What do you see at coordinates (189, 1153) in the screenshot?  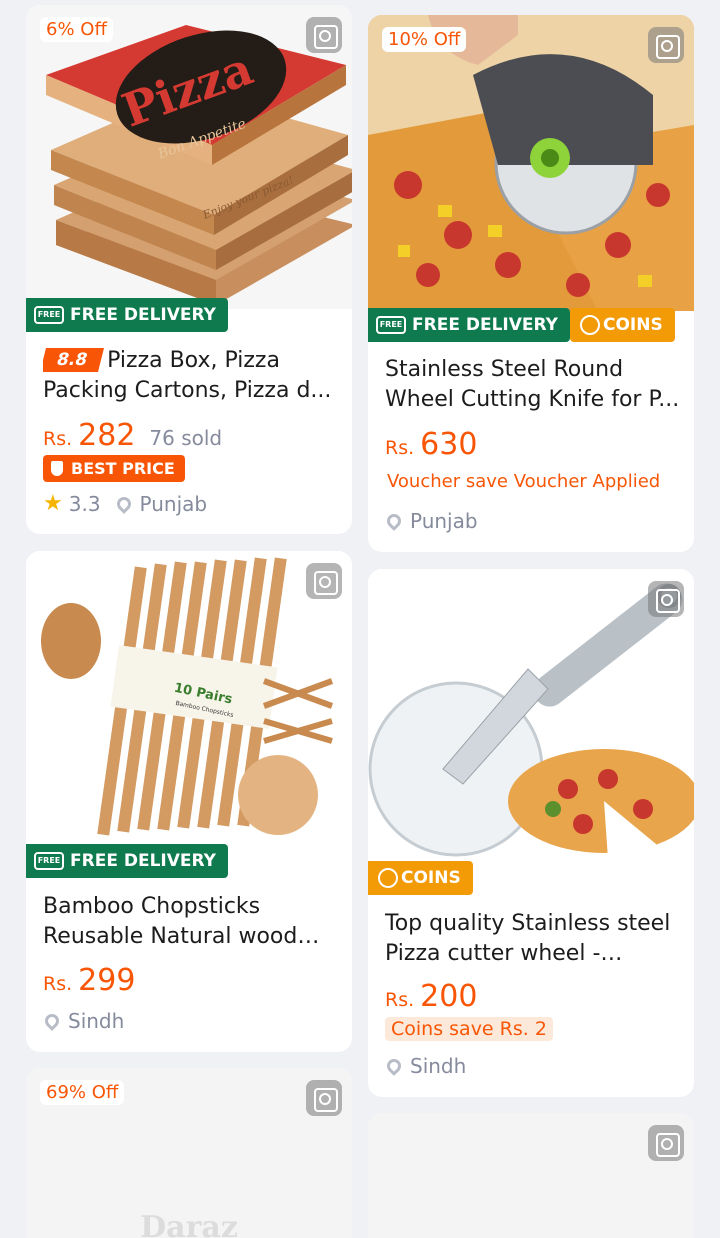 I see `product-card: Daraz 69% Off` at bounding box center [189, 1153].